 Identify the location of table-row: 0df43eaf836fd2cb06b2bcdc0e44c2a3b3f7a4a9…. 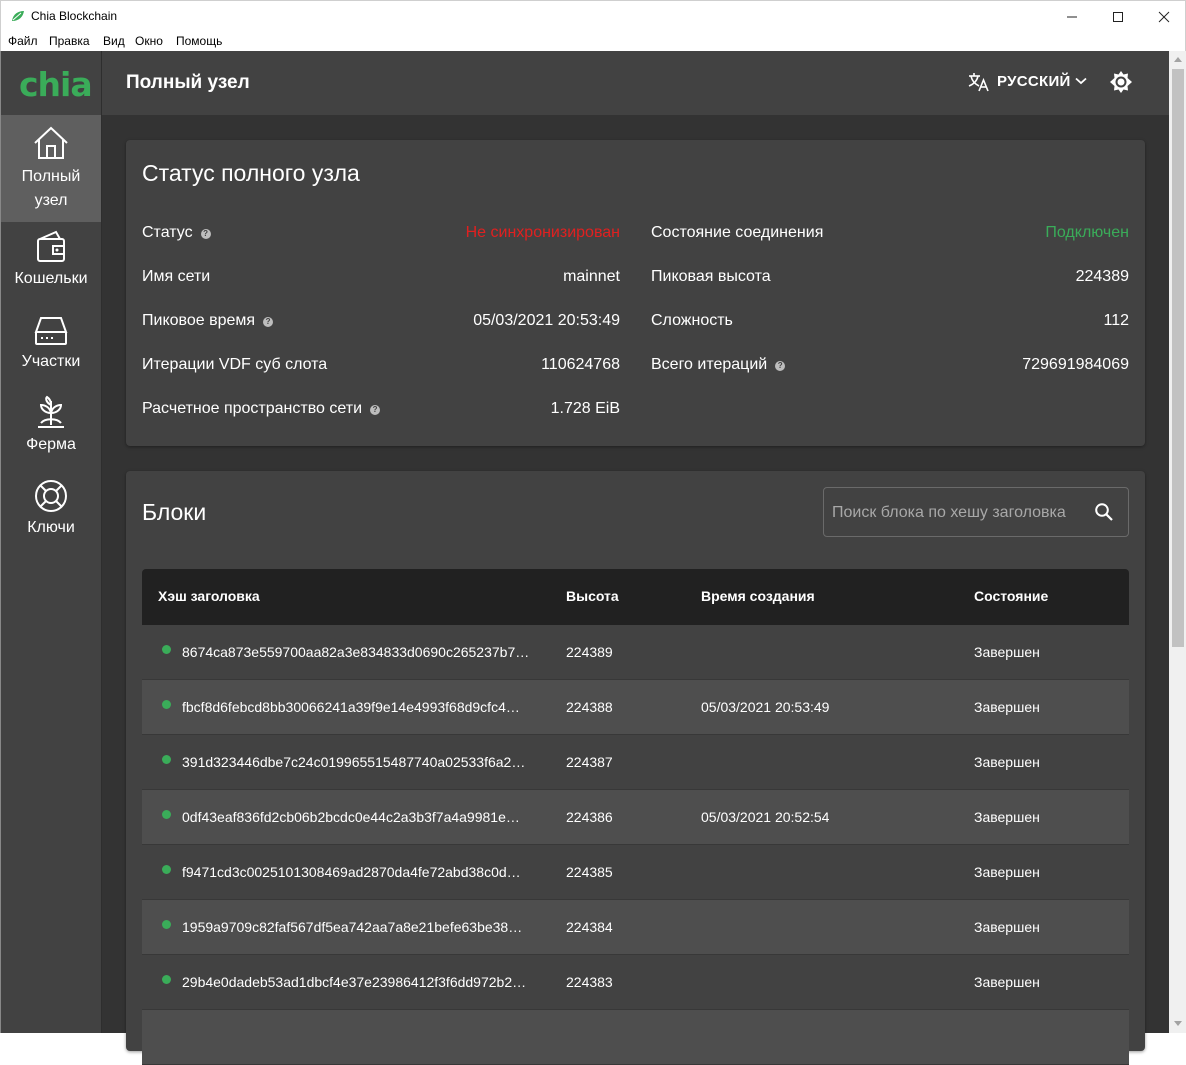
(635, 817).